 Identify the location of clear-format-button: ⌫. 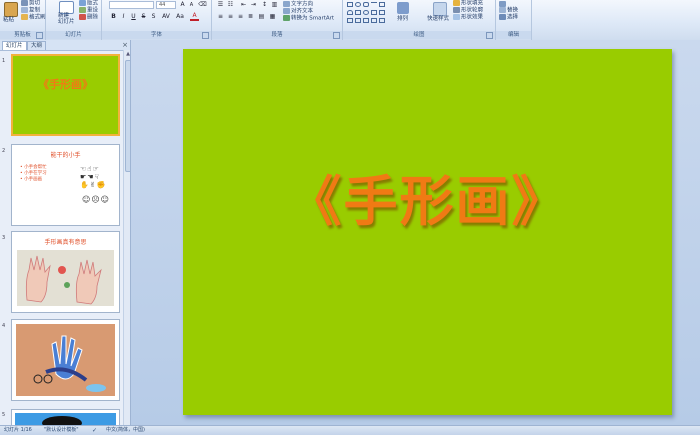
(202, 5).